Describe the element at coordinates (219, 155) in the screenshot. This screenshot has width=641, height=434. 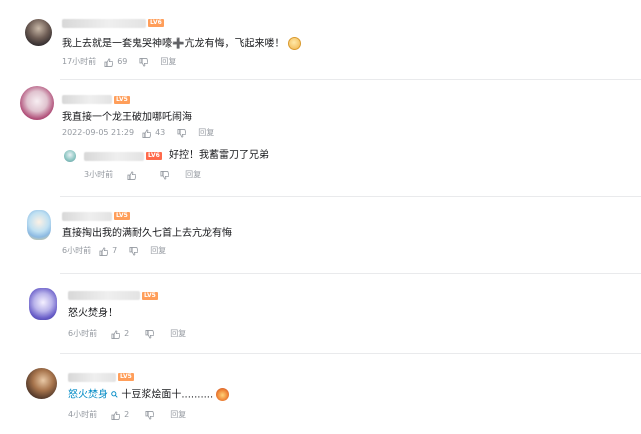
I see `reply-text: 好控！我蓄雷刀了兄弟` at that location.